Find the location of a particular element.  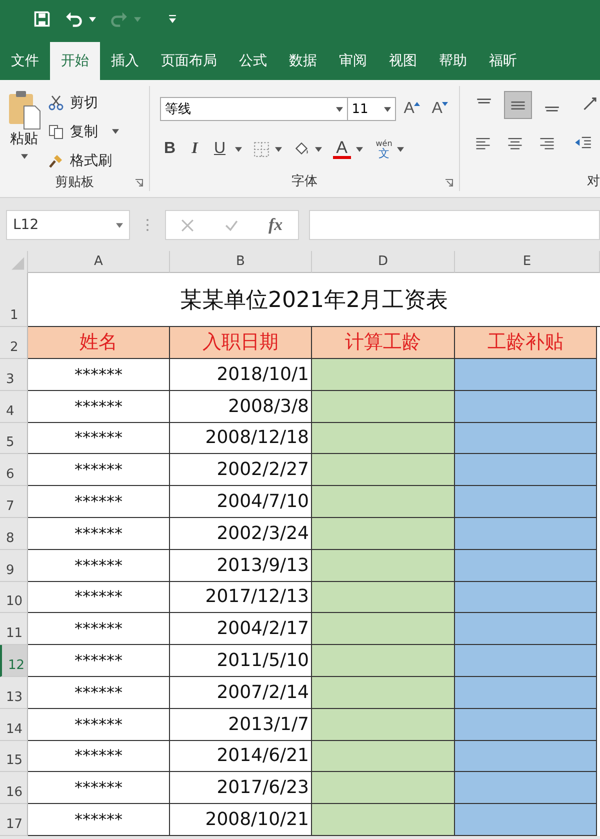

row-header: 6 is located at coordinates (14, 470).